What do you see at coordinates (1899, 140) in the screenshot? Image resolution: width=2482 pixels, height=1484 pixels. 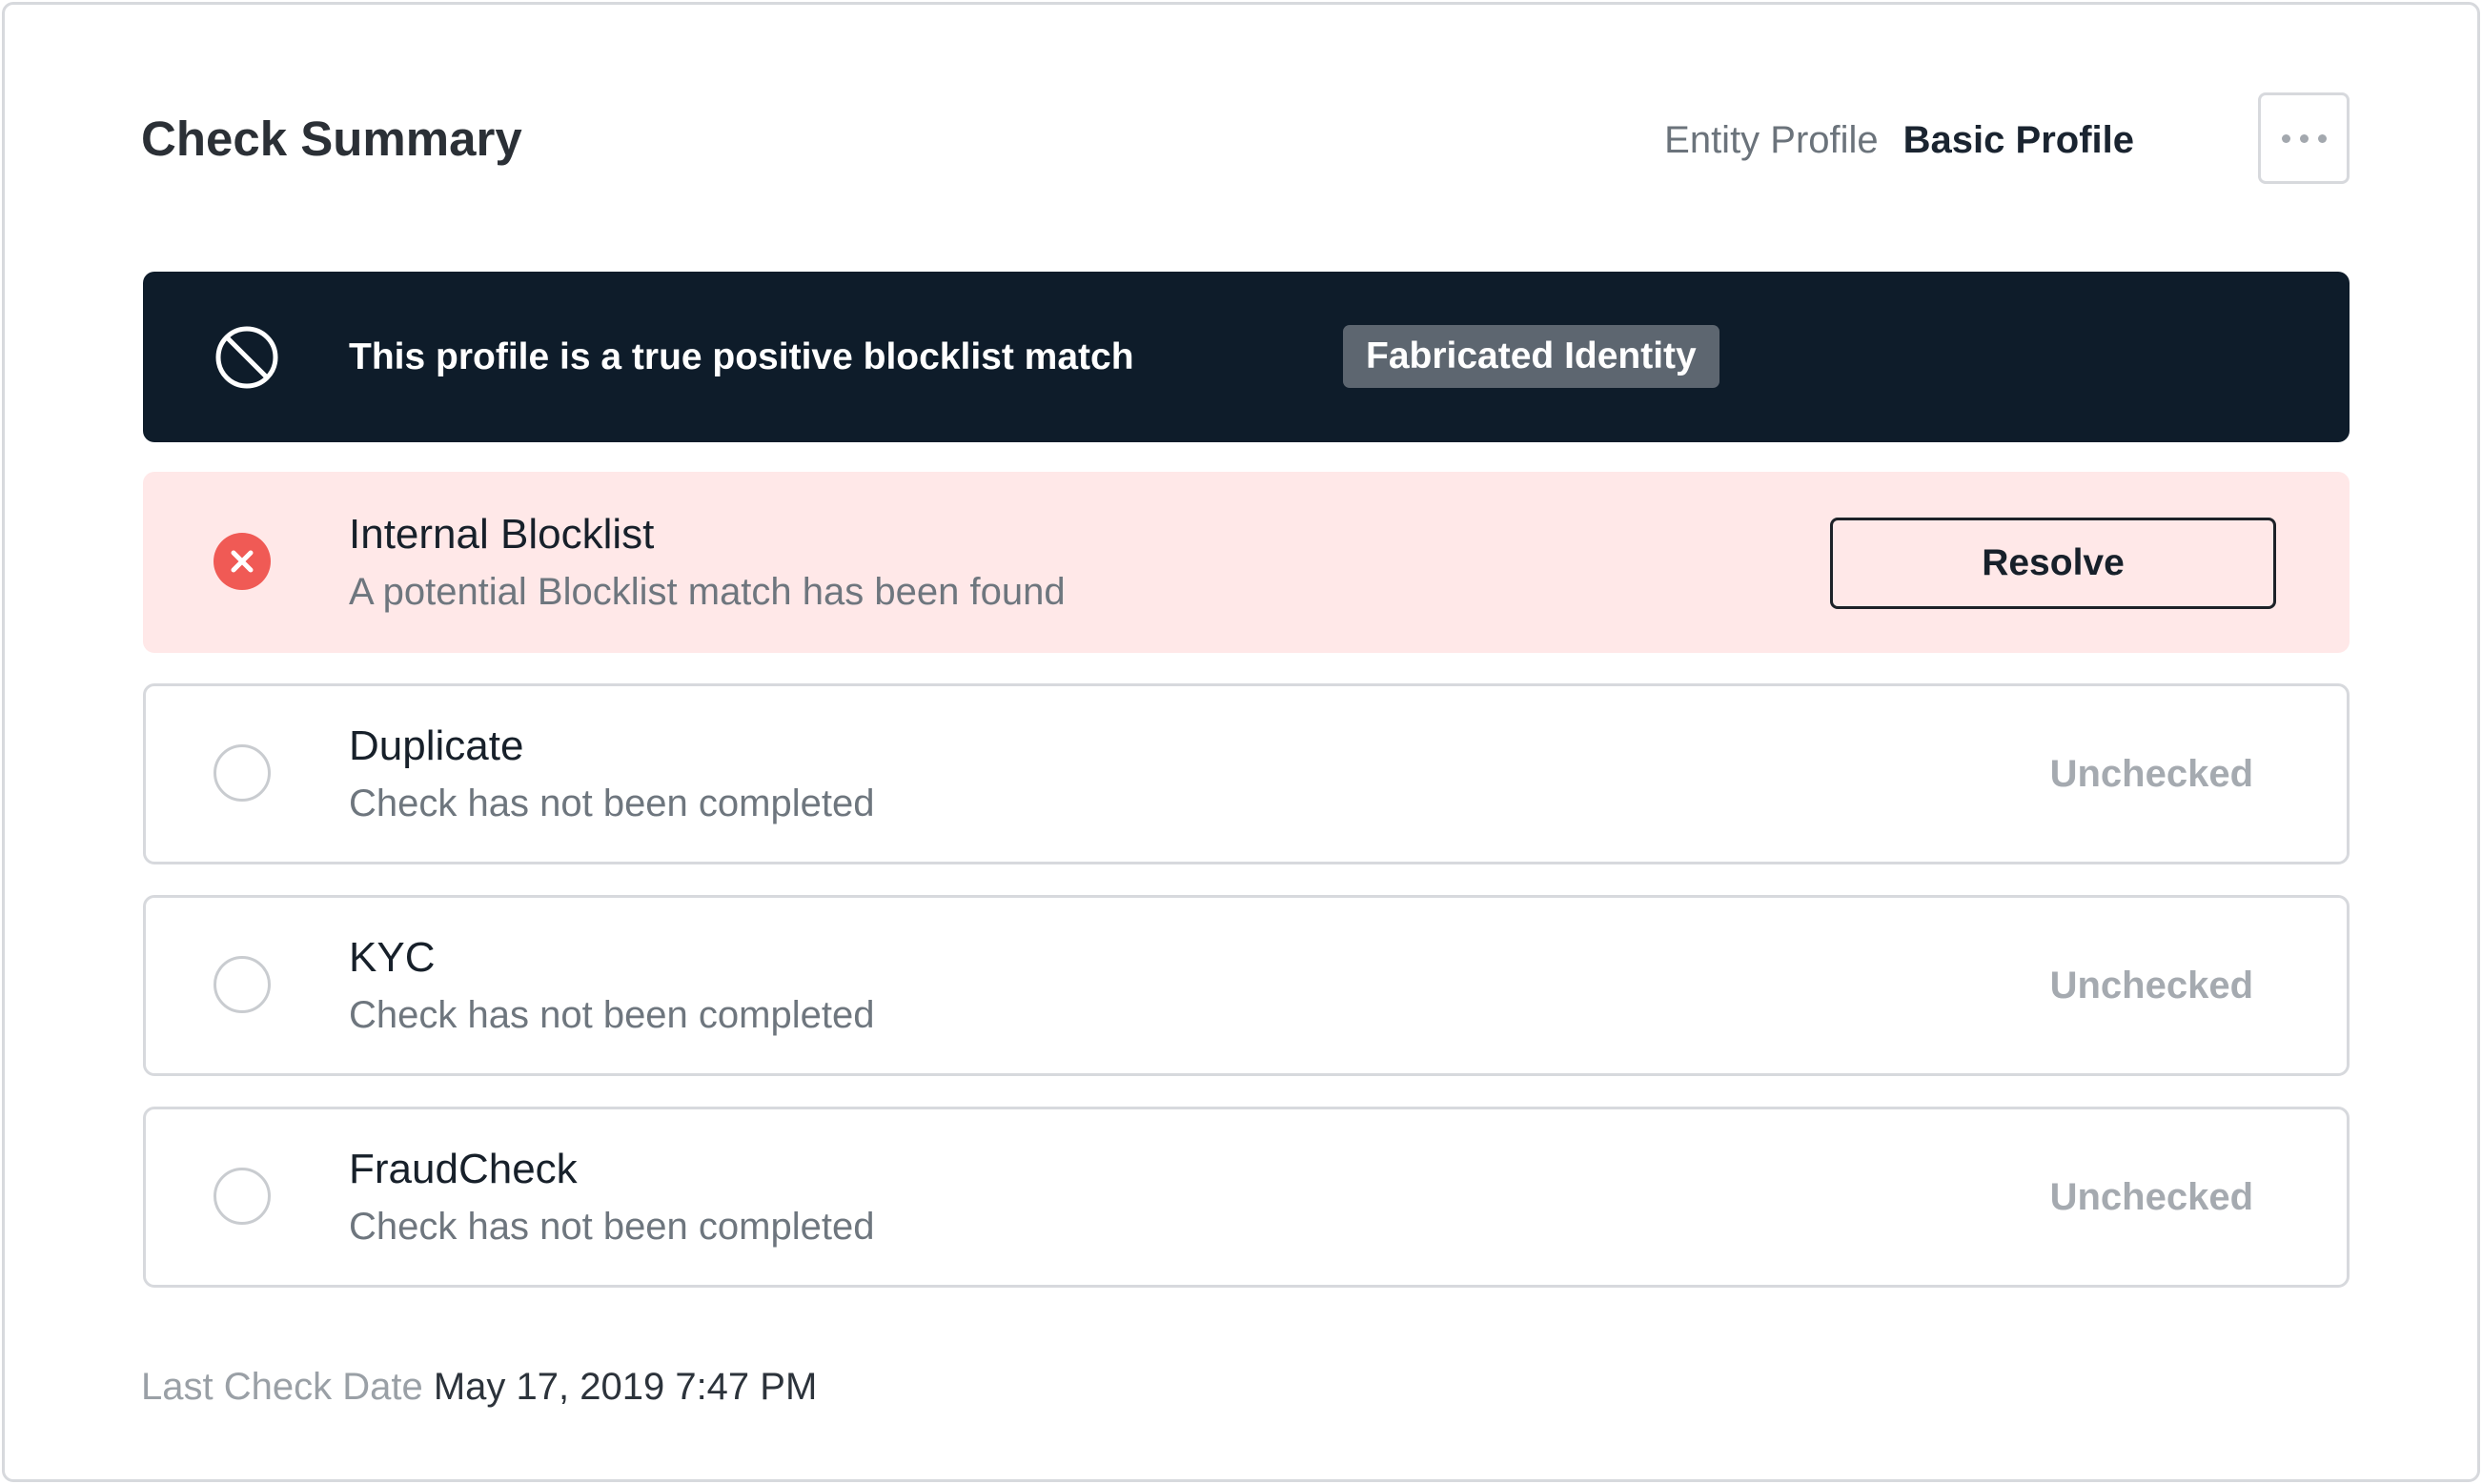 I see `profile-tabs: Entity Profile Basic Profile` at bounding box center [1899, 140].